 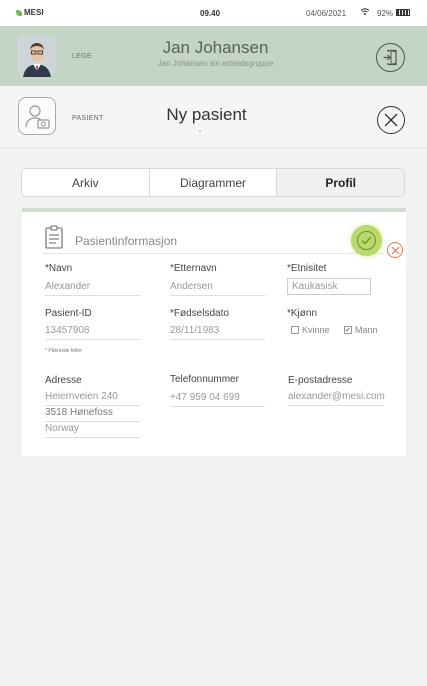 I want to click on status-time: 09.40, so click(x=210, y=13).